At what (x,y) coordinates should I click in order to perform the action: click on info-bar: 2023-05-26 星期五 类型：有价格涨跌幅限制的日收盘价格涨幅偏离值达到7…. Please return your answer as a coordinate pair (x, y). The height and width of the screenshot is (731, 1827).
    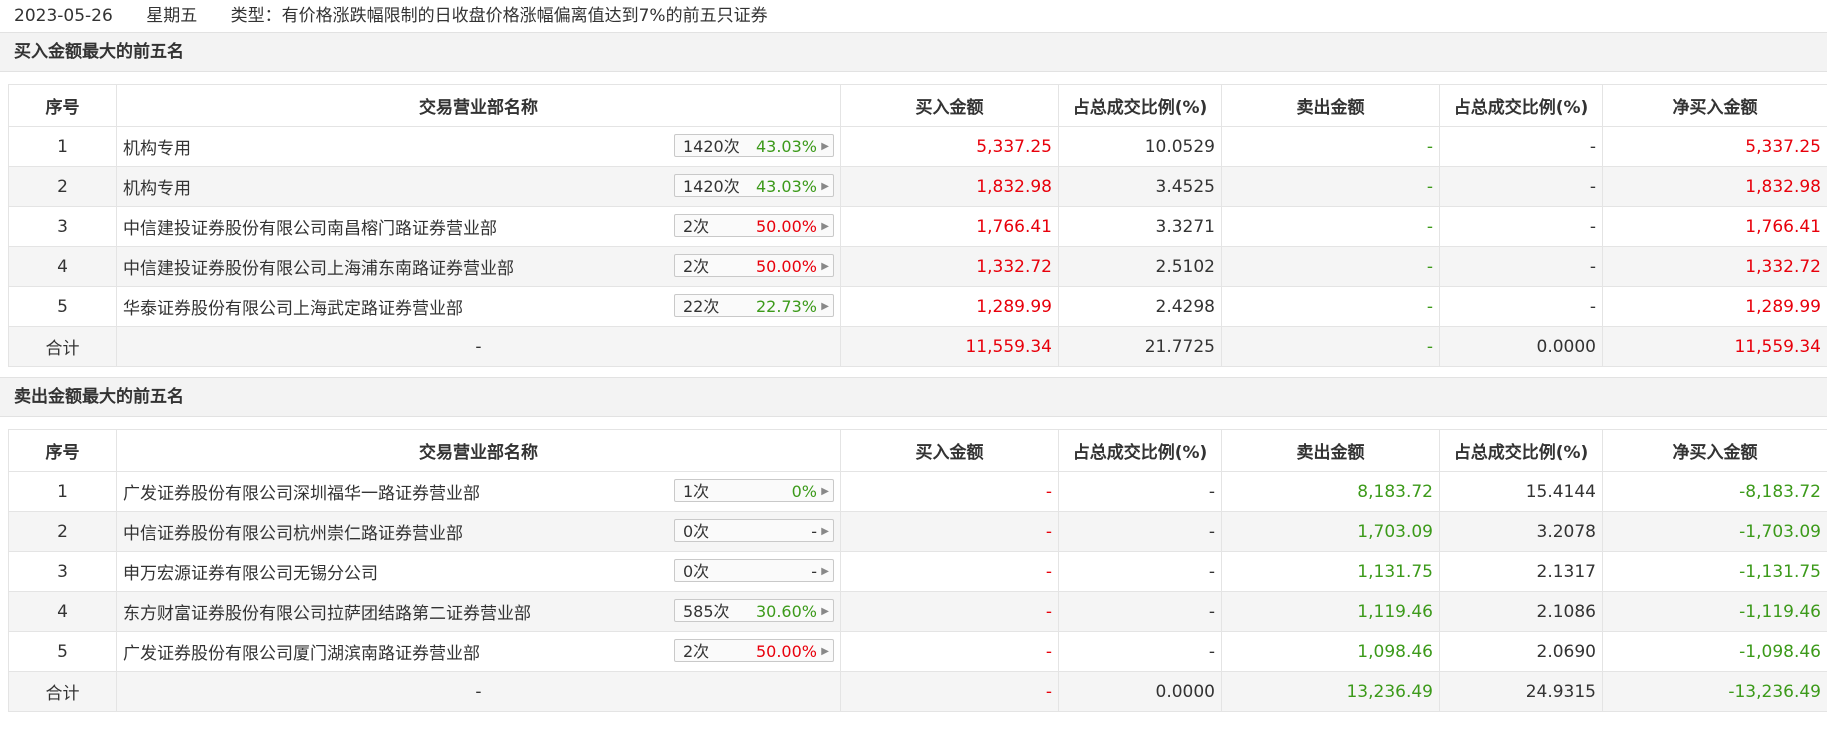
    Looking at the image, I should click on (913, 16).